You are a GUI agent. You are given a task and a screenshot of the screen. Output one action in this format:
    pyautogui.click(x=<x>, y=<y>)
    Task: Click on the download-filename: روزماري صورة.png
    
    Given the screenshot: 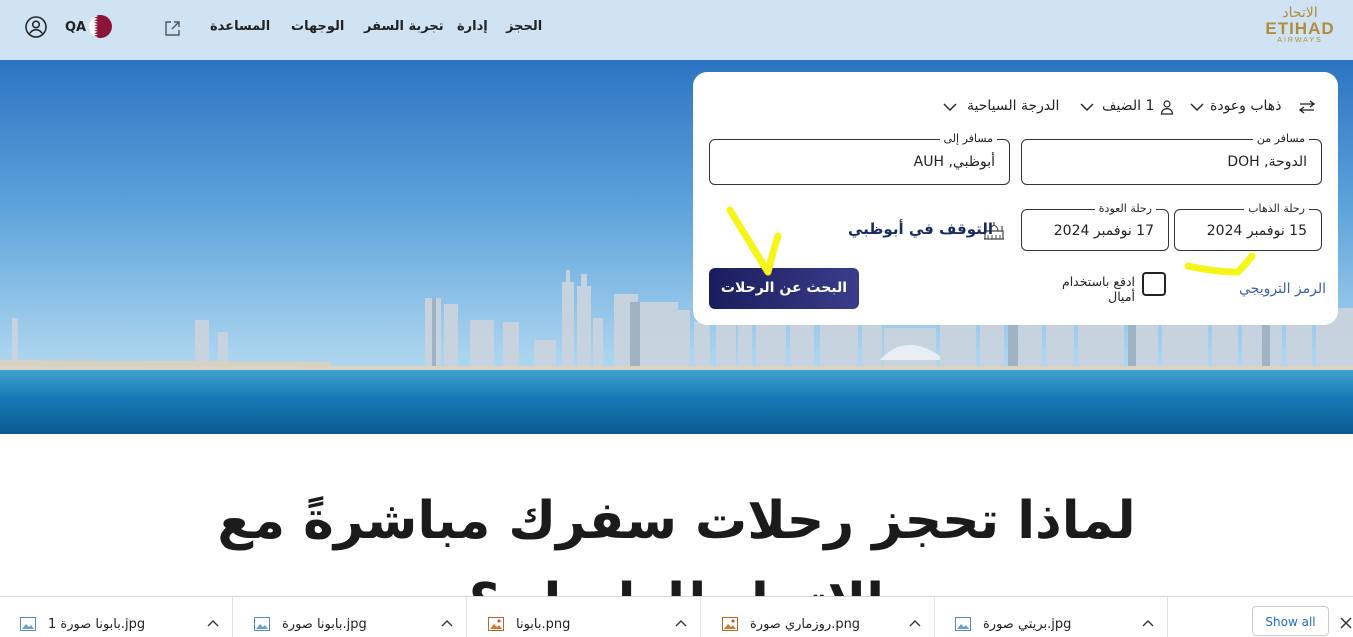 What is the action you would take?
    pyautogui.click(x=805, y=624)
    